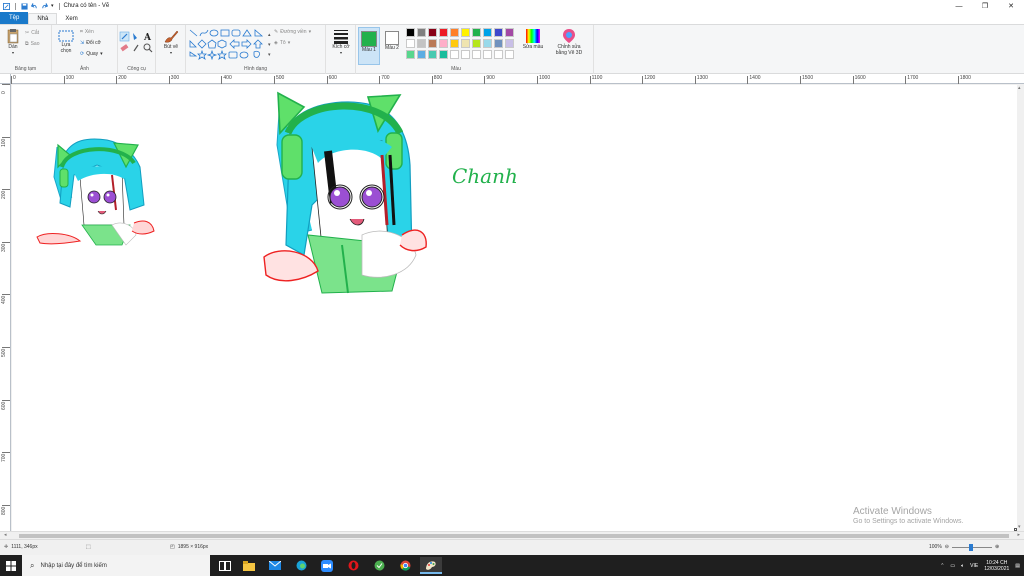  What do you see at coordinates (1018, 535) in the screenshot?
I see `scroll-right-icon: ▸` at bounding box center [1018, 535].